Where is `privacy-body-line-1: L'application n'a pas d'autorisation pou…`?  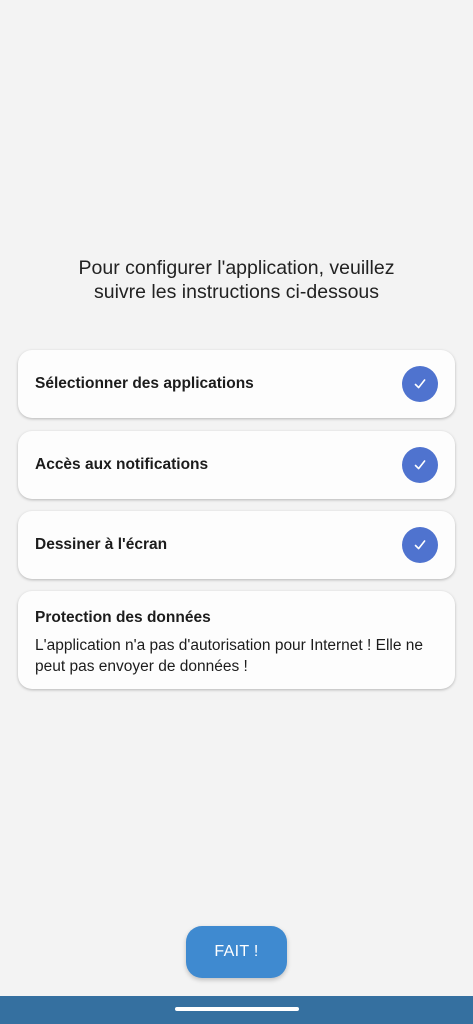
privacy-body-line-1: L'application n'a pas d'autorisation pou… is located at coordinates (229, 645).